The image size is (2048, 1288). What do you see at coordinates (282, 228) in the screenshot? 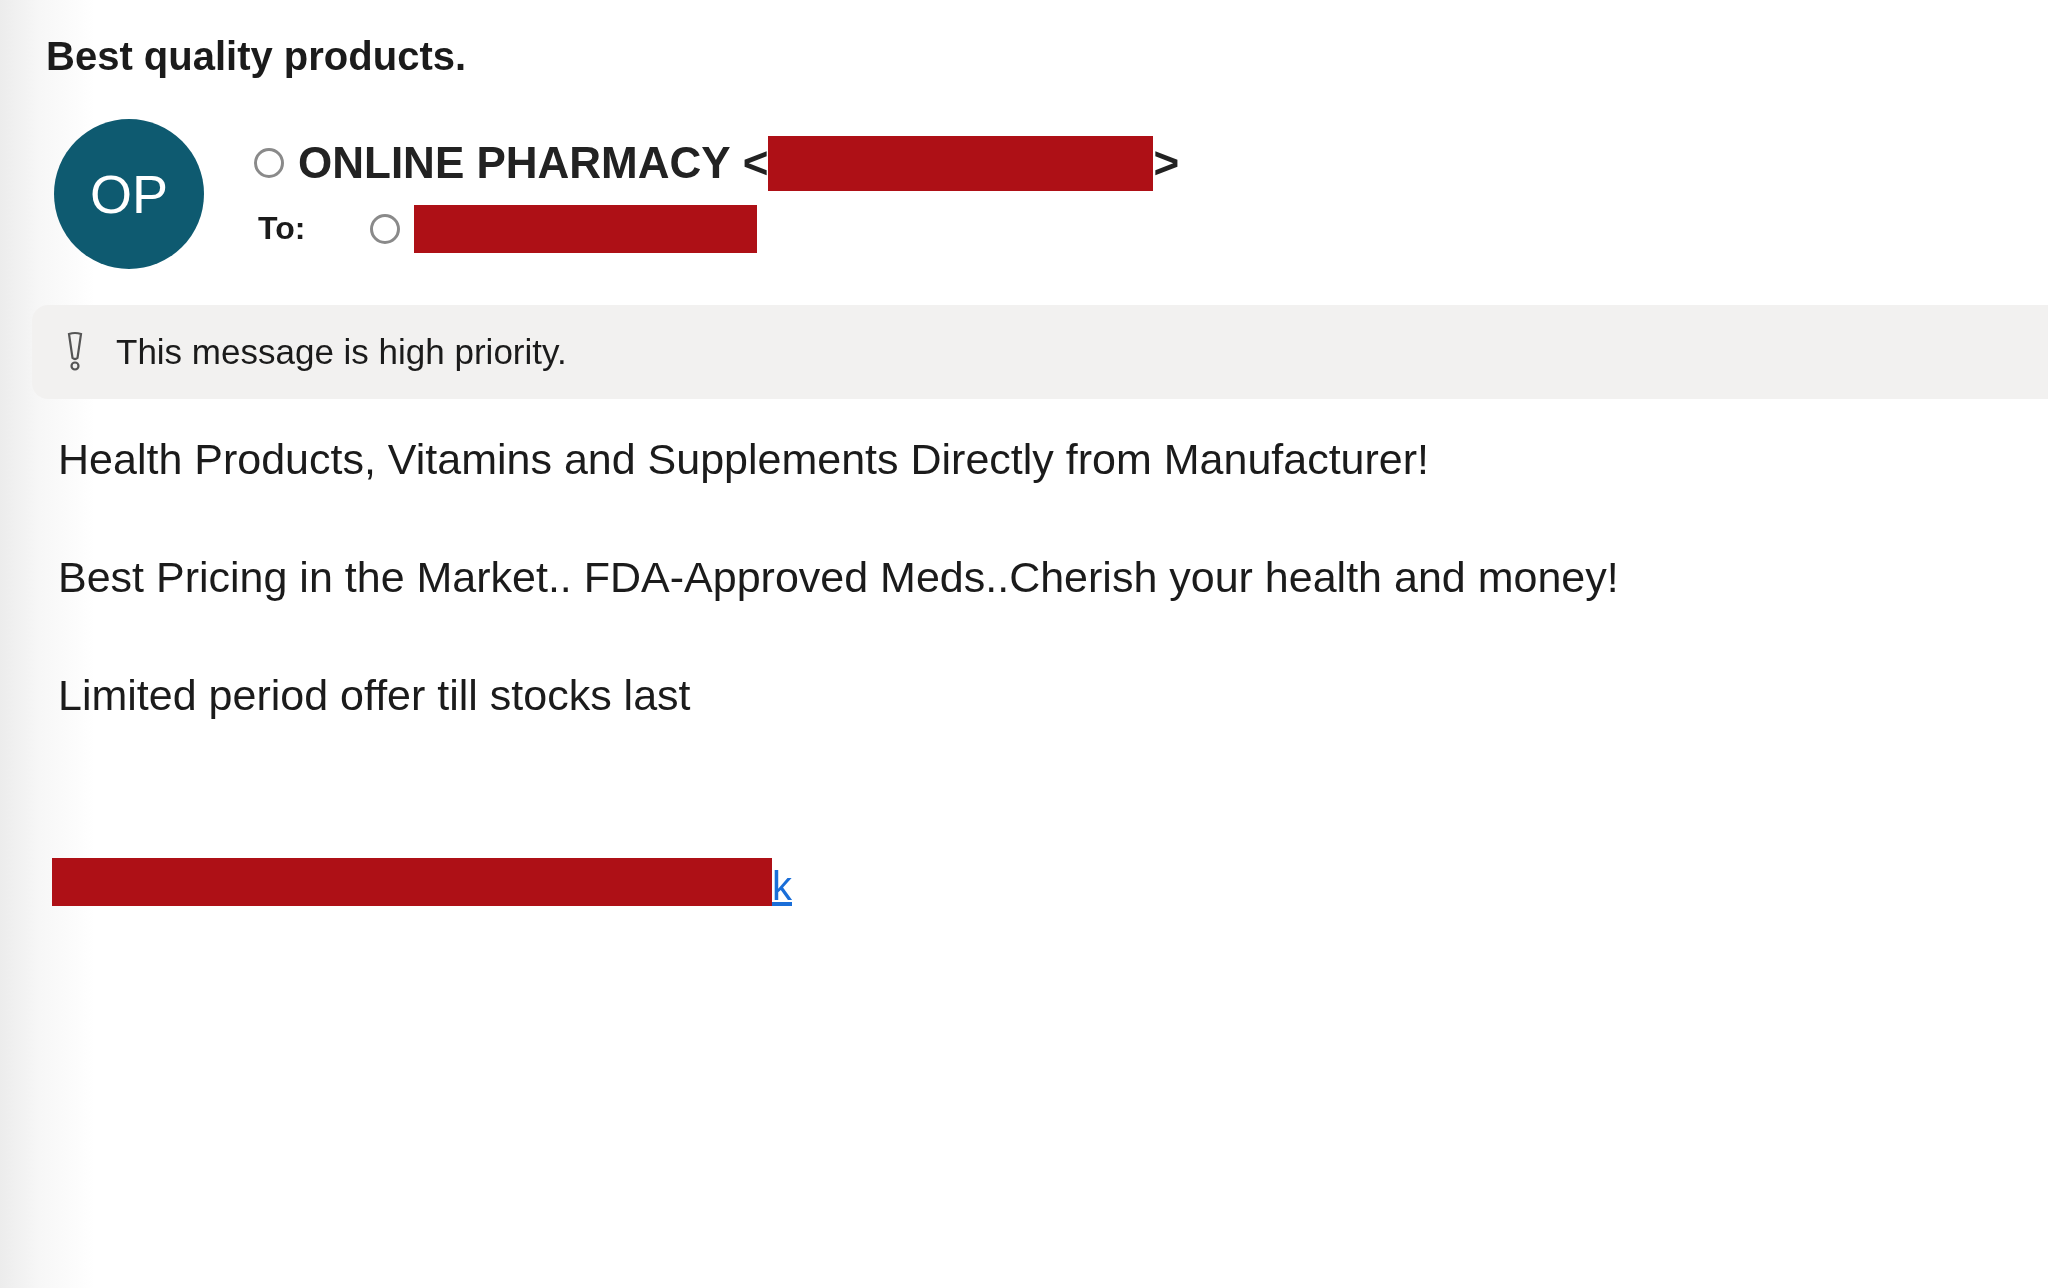
I see `to-label: To:` at bounding box center [282, 228].